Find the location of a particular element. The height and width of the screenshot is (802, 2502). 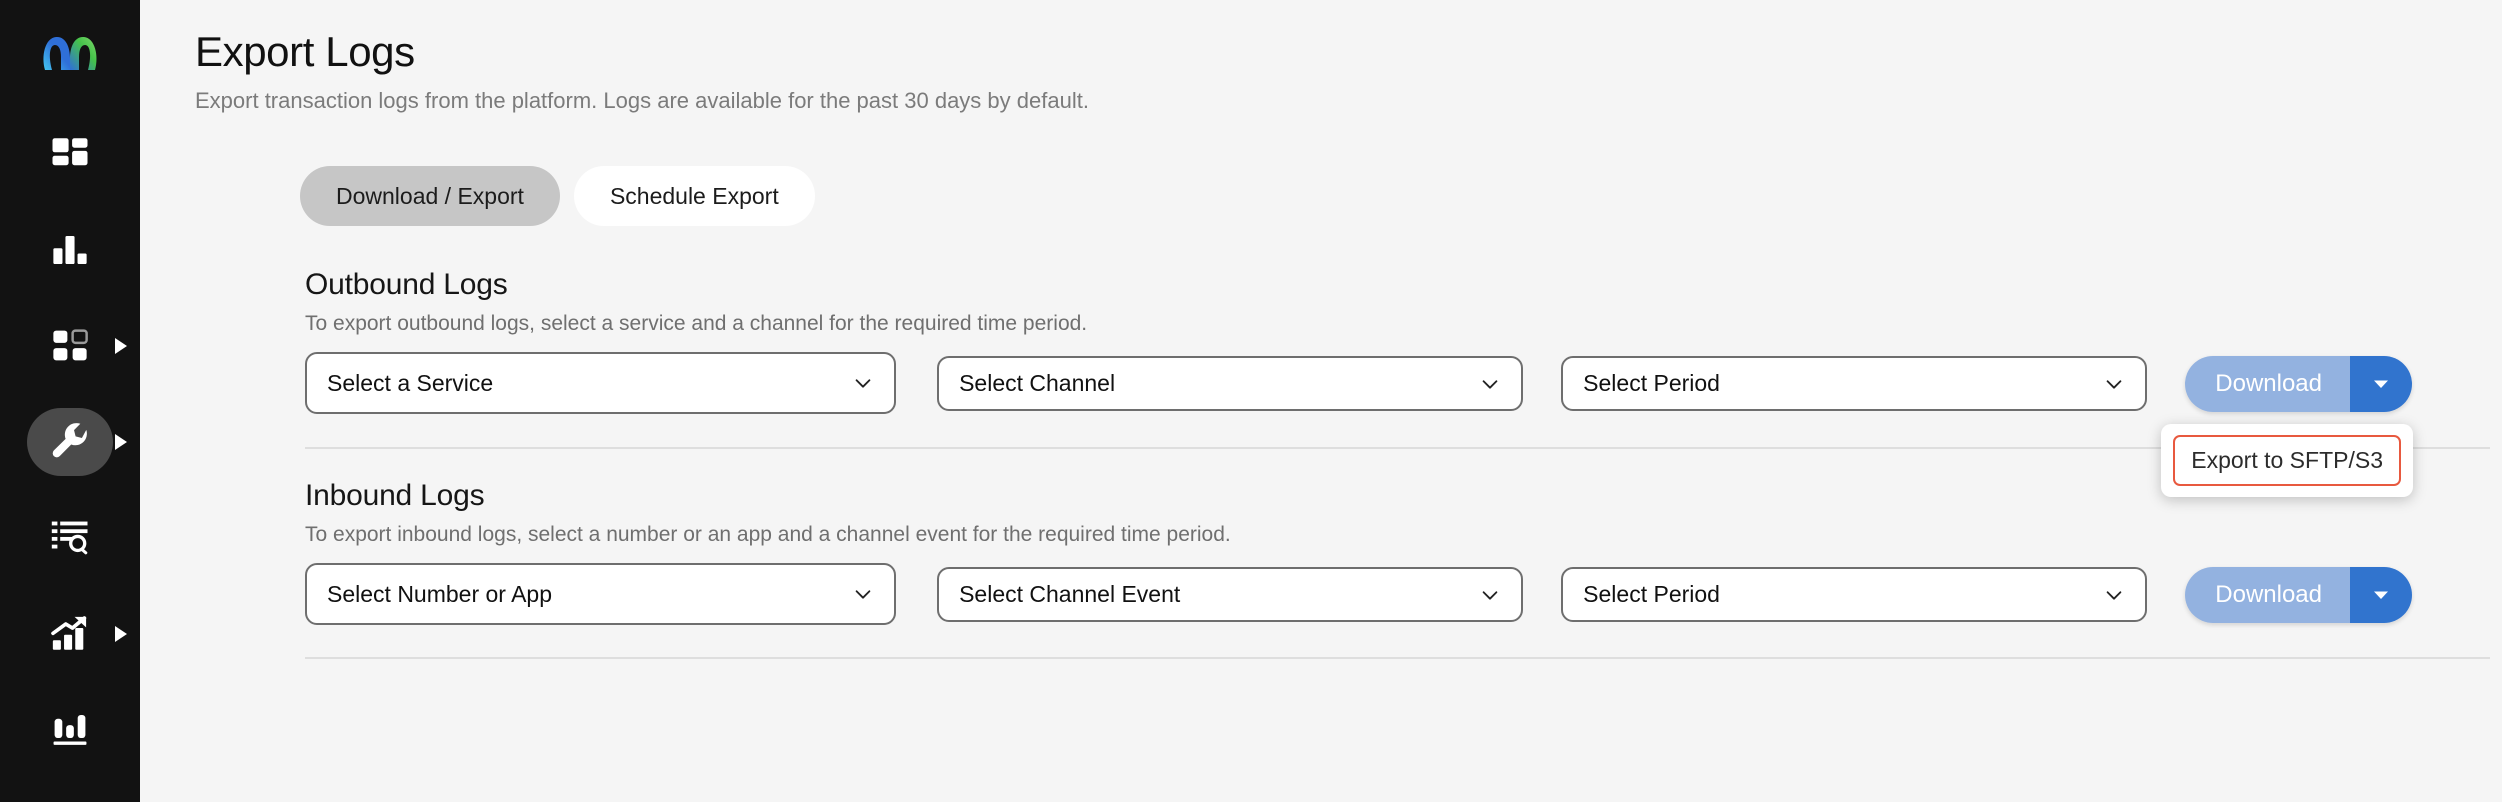

list-search-icon is located at coordinates (69, 538).